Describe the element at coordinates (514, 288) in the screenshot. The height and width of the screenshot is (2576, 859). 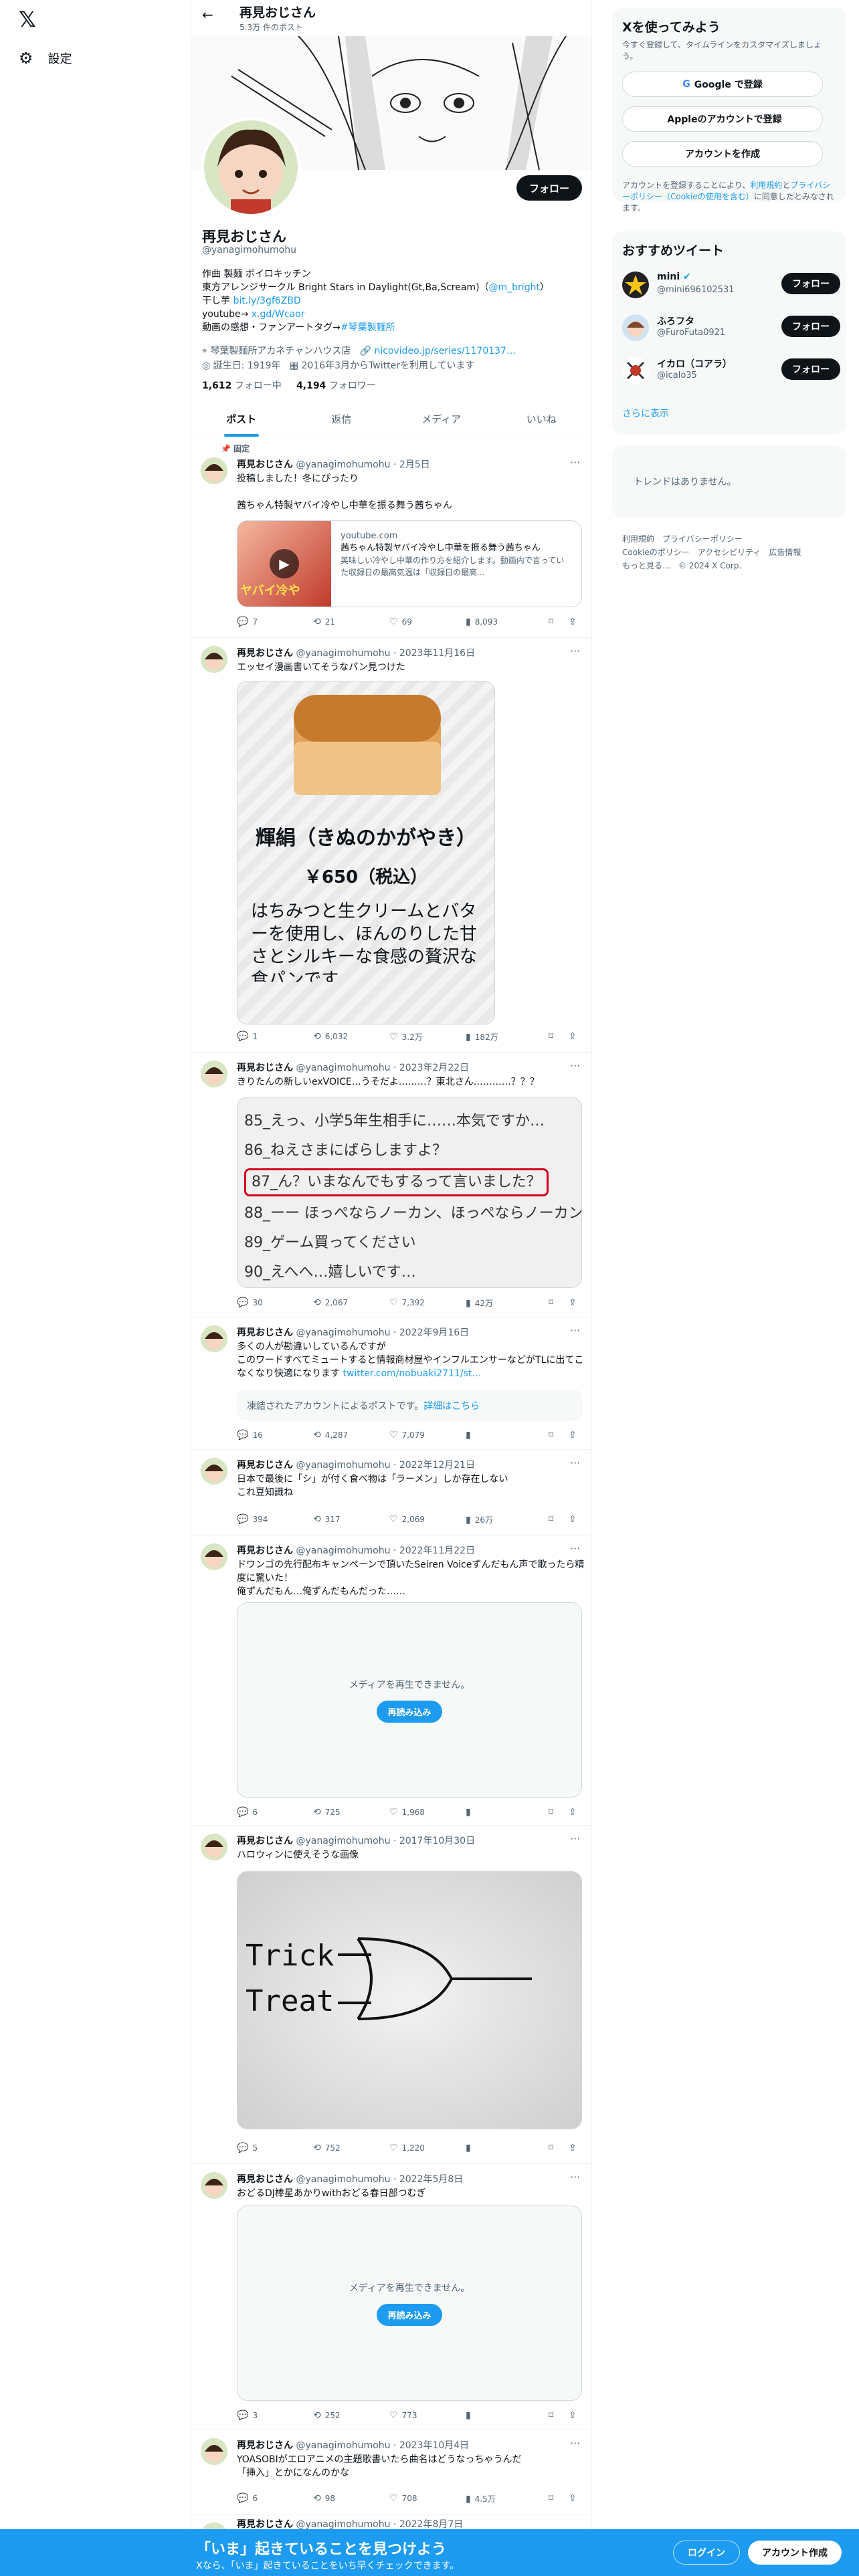
I see `bio-mention-link: @m_bright` at that location.